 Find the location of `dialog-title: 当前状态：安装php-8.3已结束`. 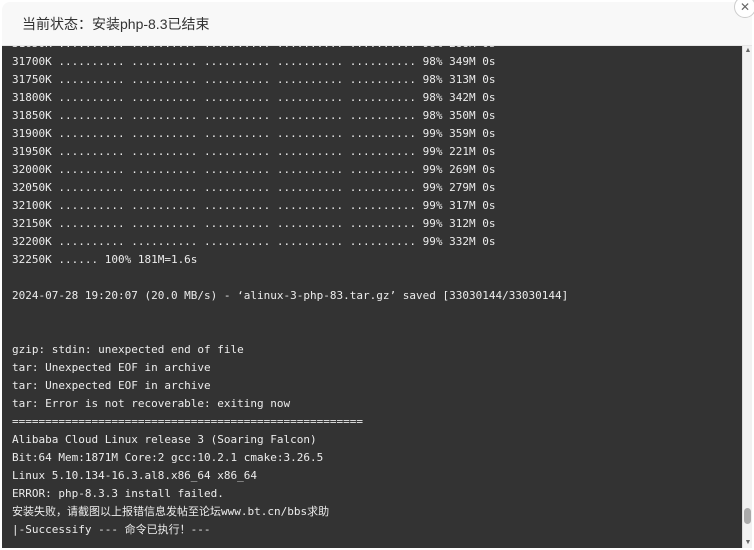

dialog-title: 当前状态：安装php-8.3已结束 is located at coordinates (116, 23).